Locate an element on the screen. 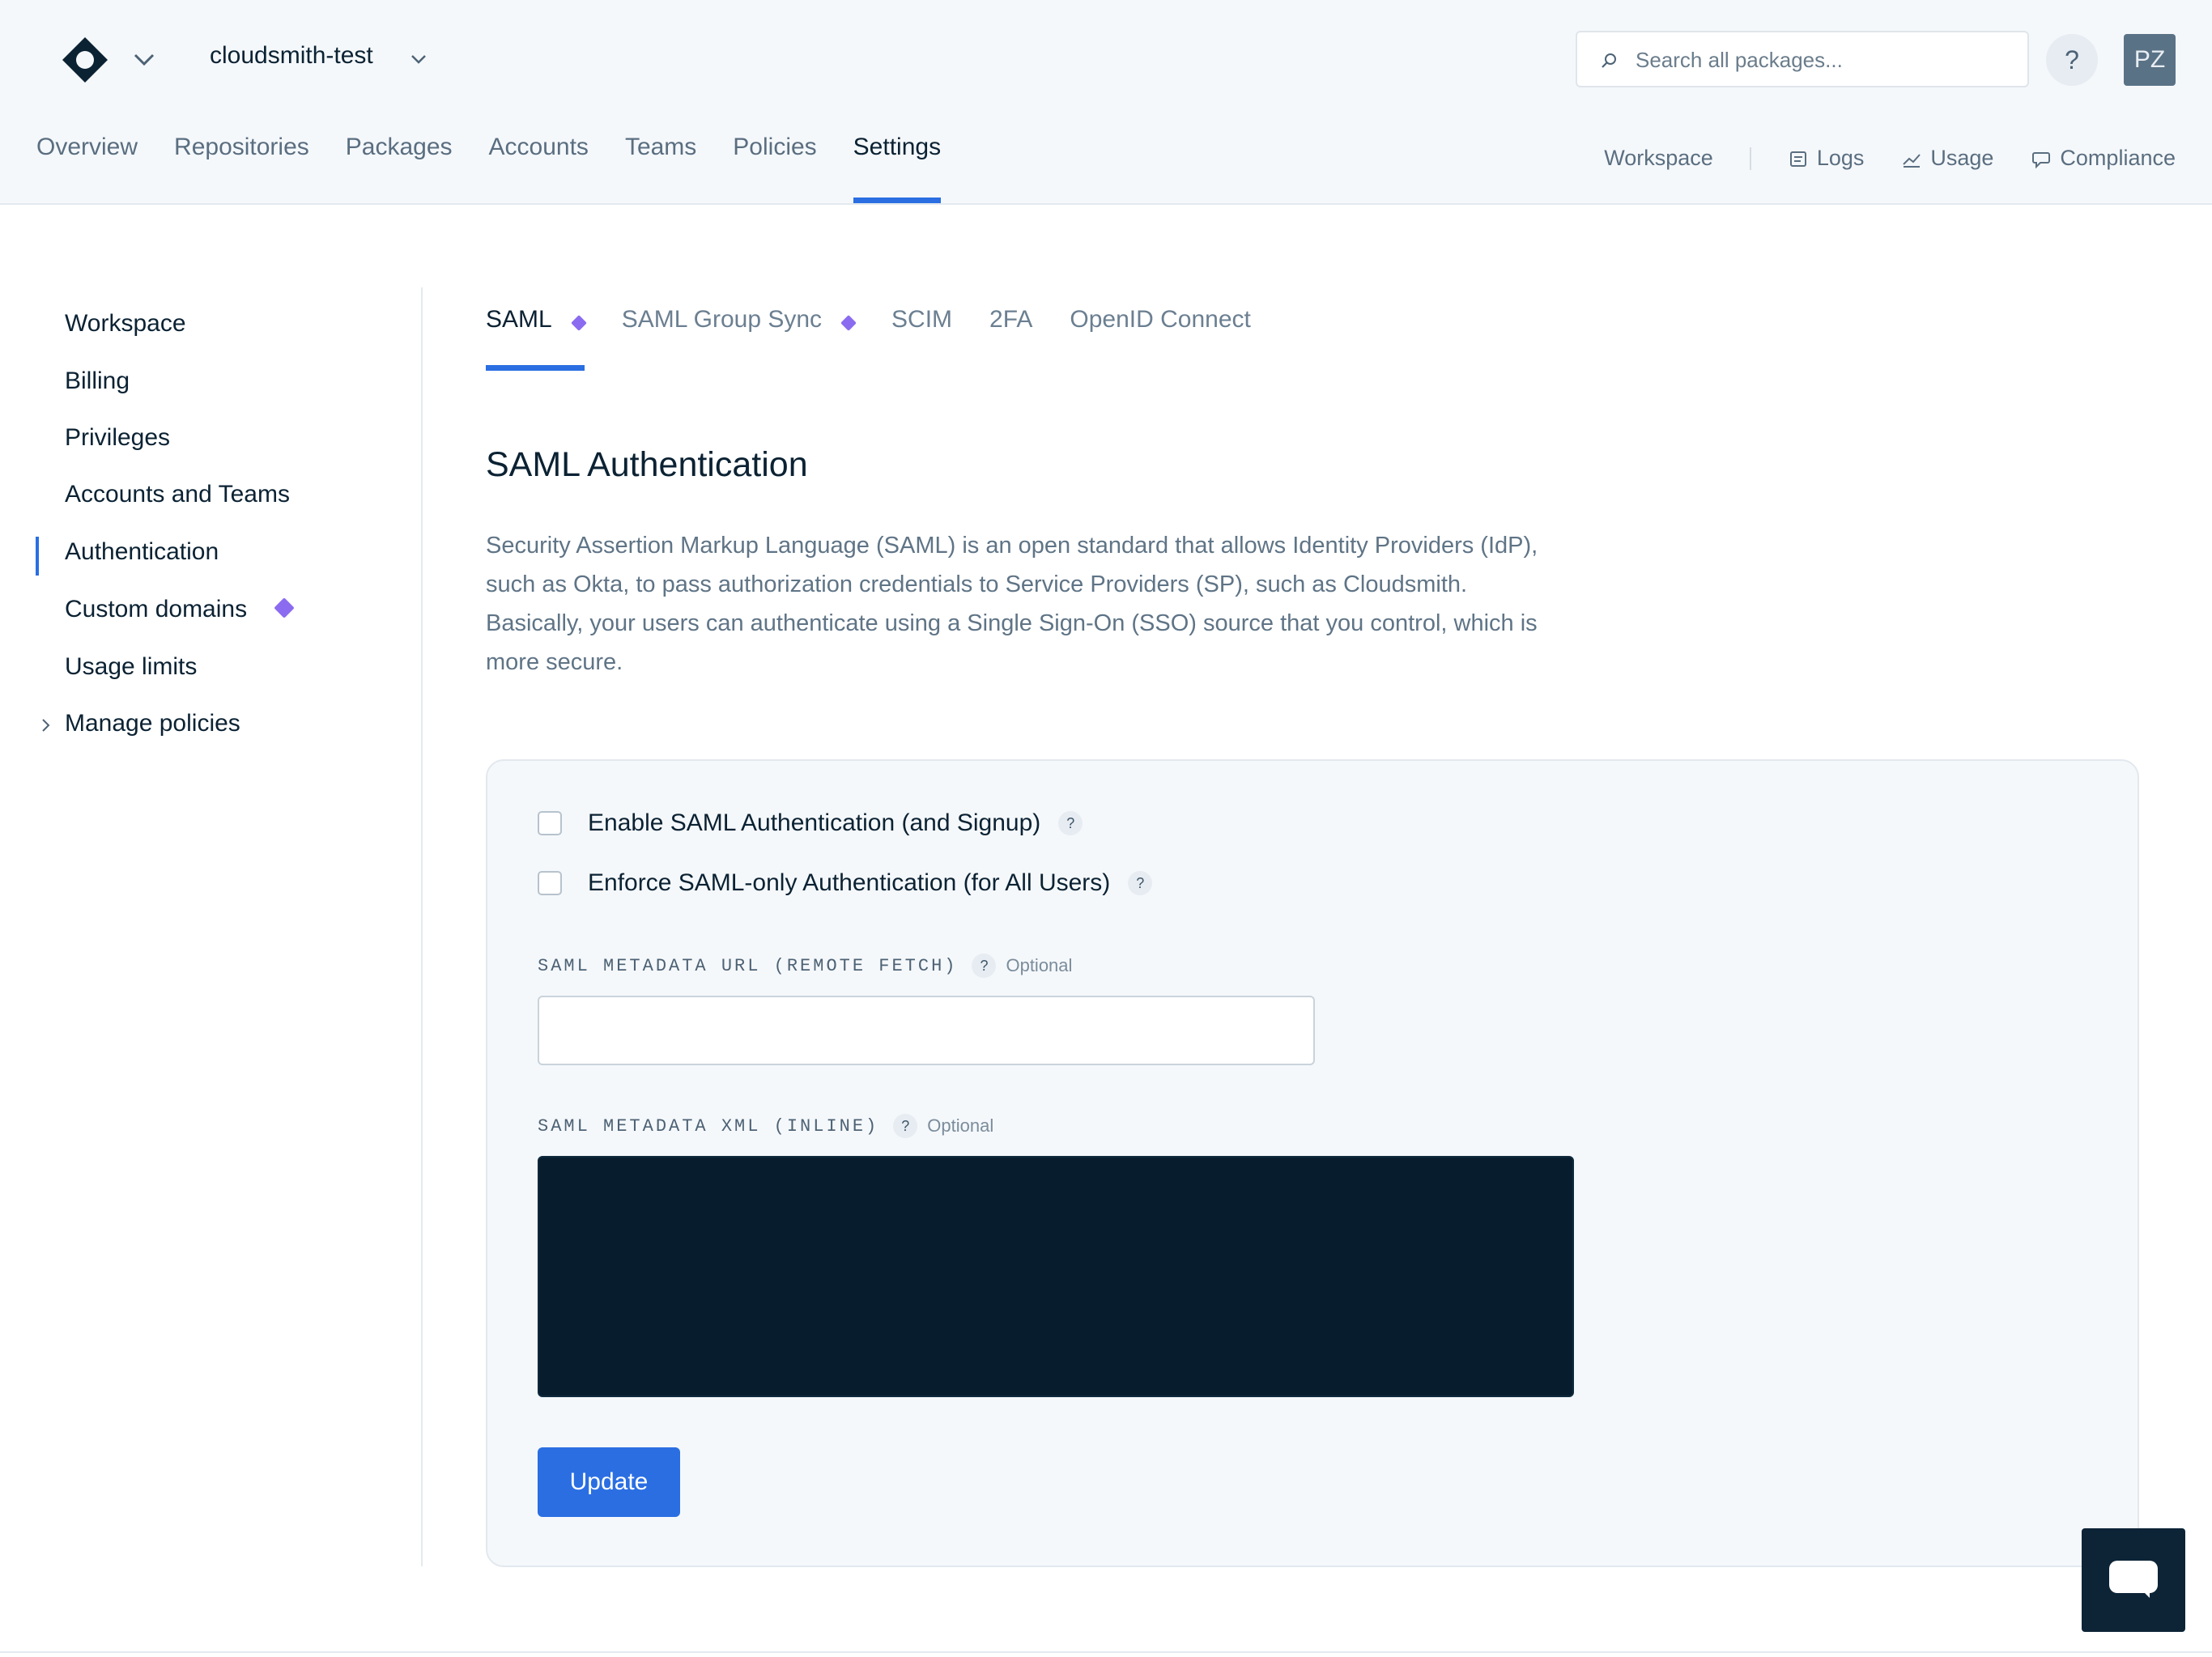 This screenshot has width=2212, height=1657. workspace-switcher: cloudsmith-test is located at coordinates (291, 56).